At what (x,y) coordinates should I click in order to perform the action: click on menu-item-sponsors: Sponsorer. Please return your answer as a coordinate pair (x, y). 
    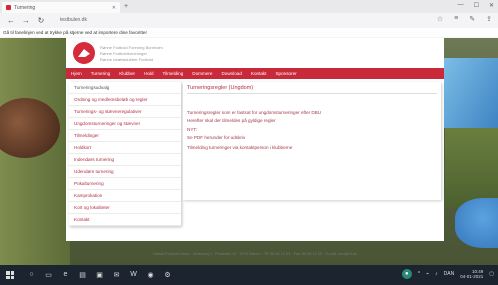
    Looking at the image, I should click on (285, 73).